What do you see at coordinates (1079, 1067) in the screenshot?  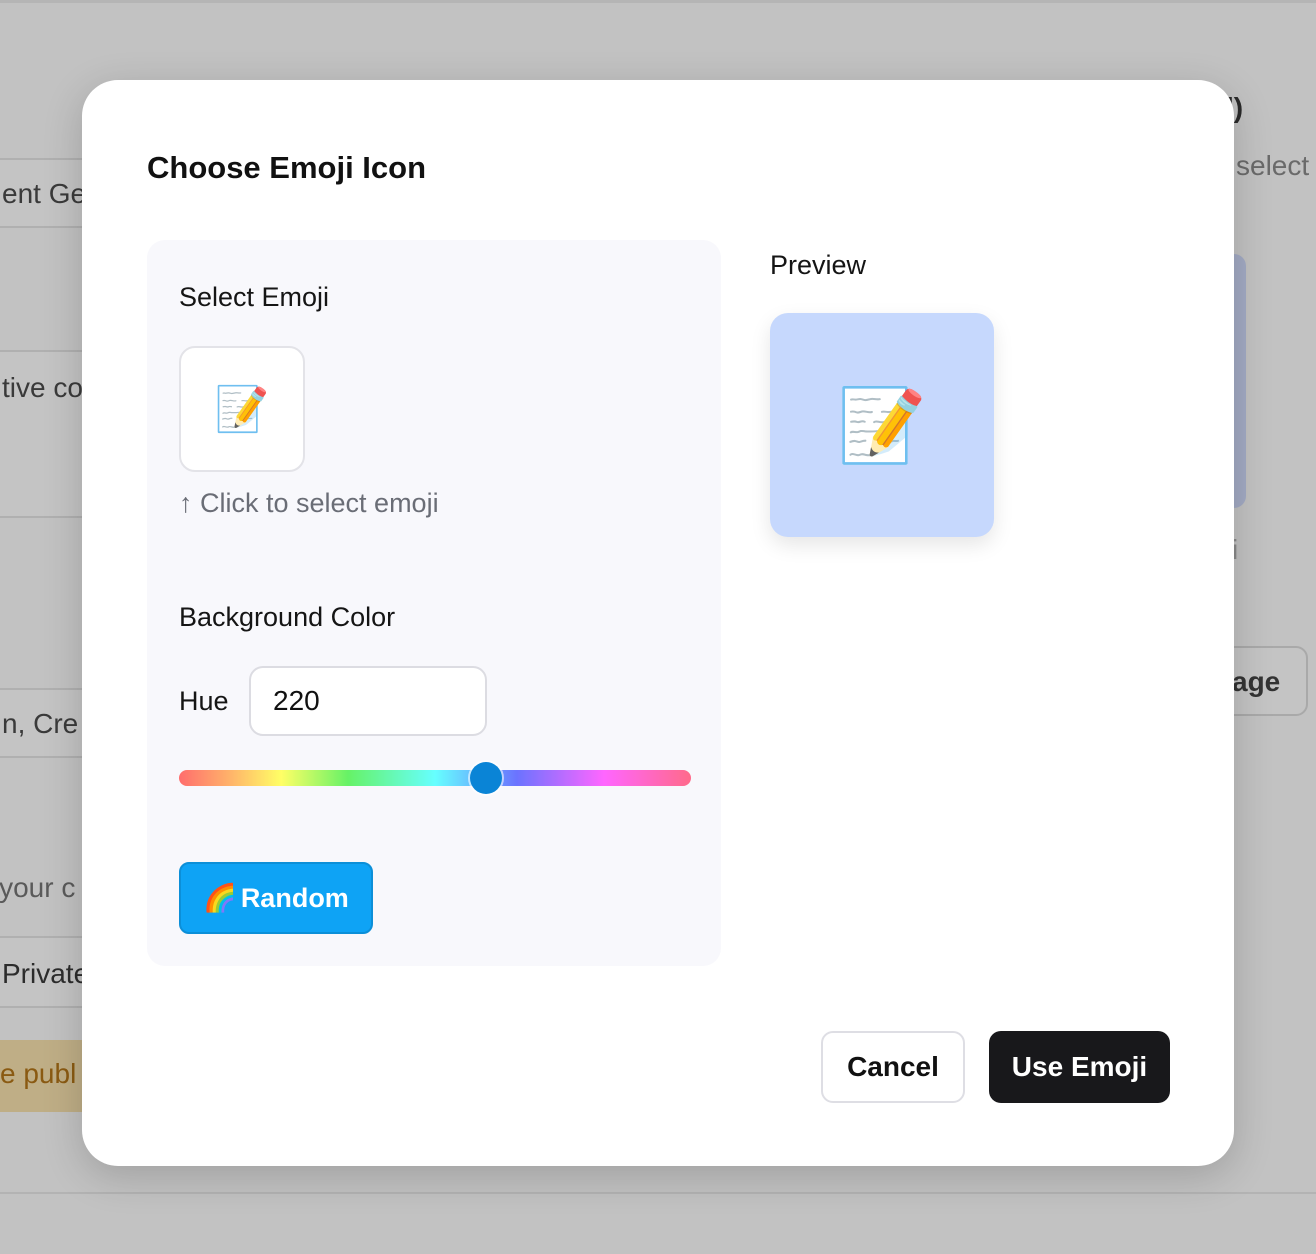 I see `use-emoji-button: Use Emoji` at bounding box center [1079, 1067].